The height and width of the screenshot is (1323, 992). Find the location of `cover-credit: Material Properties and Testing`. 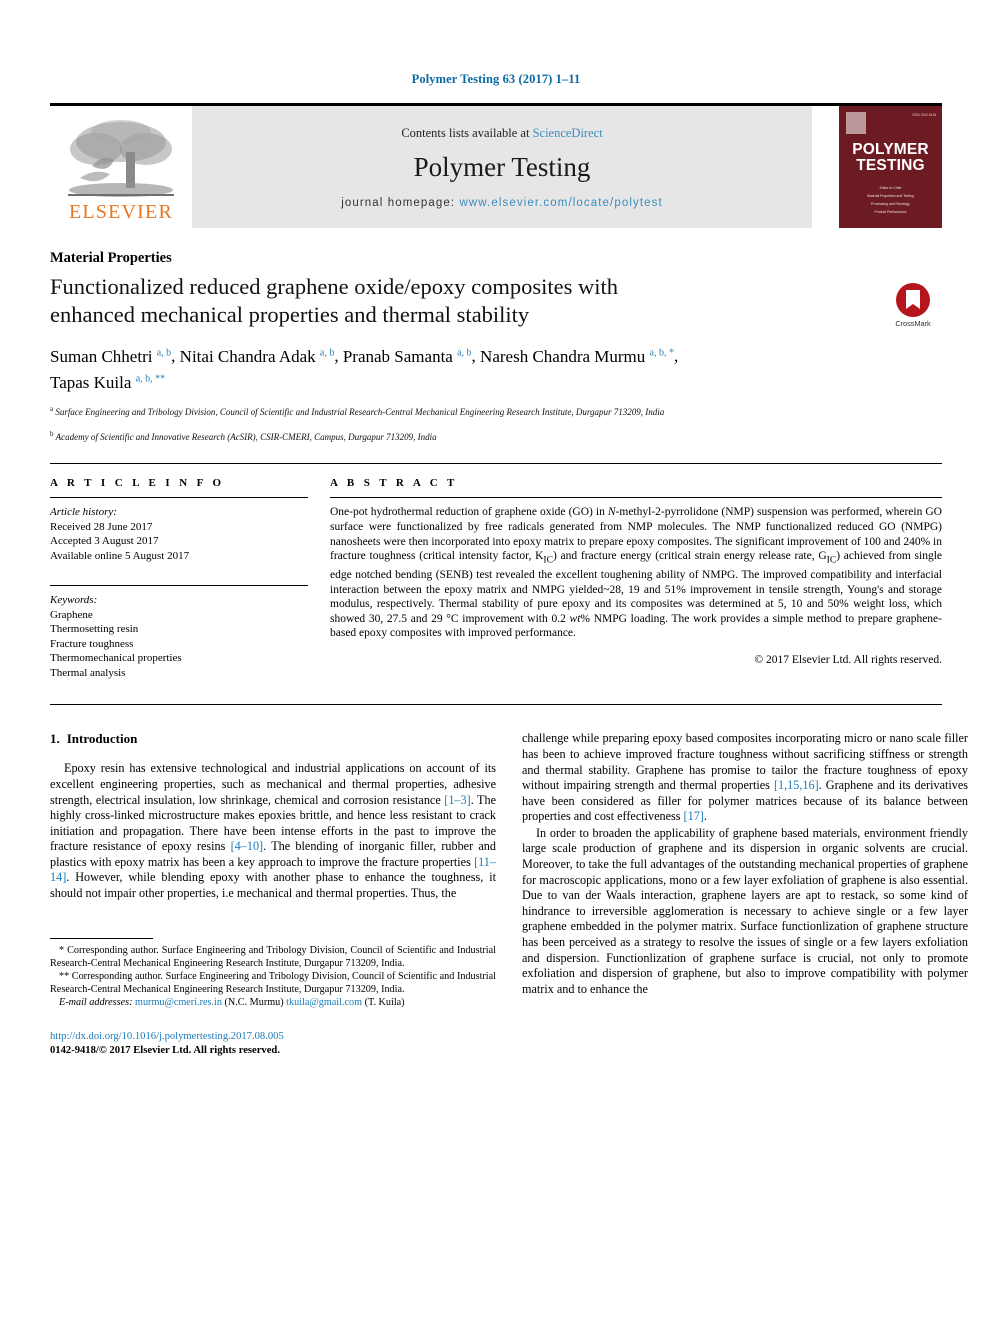

cover-credit: Material Properties and Testing is located at coordinates (890, 196).